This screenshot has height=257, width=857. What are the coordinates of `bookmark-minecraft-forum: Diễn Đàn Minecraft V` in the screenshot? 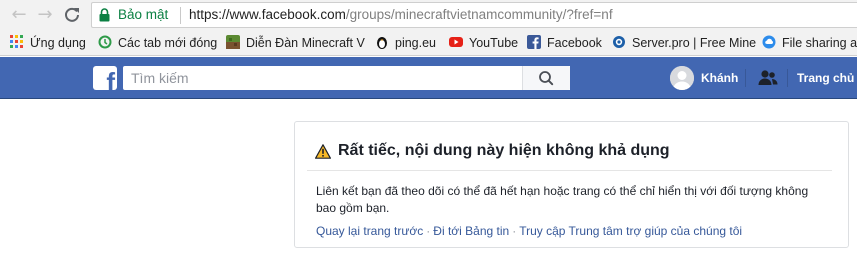 It's located at (295, 43).